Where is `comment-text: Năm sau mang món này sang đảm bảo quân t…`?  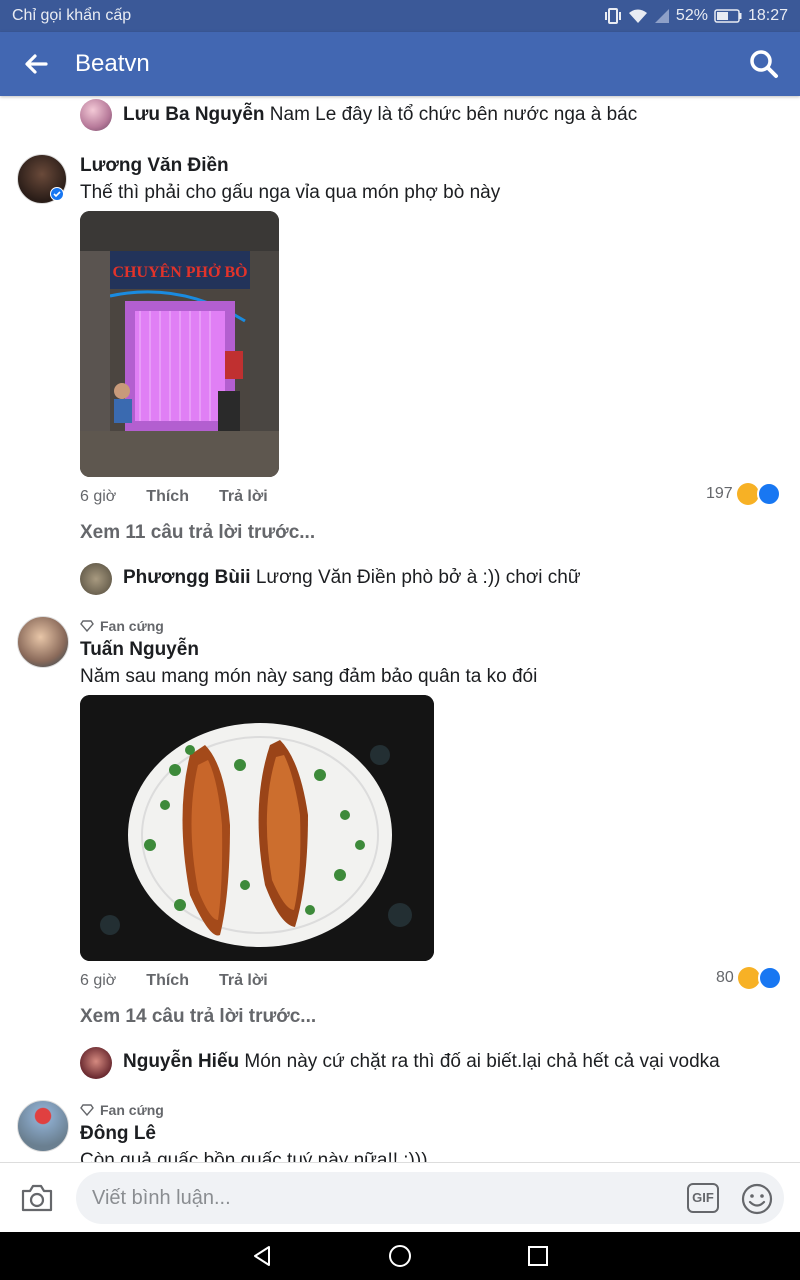 comment-text: Năm sau mang món này sang đảm bảo quân t… is located at coordinates (309, 676).